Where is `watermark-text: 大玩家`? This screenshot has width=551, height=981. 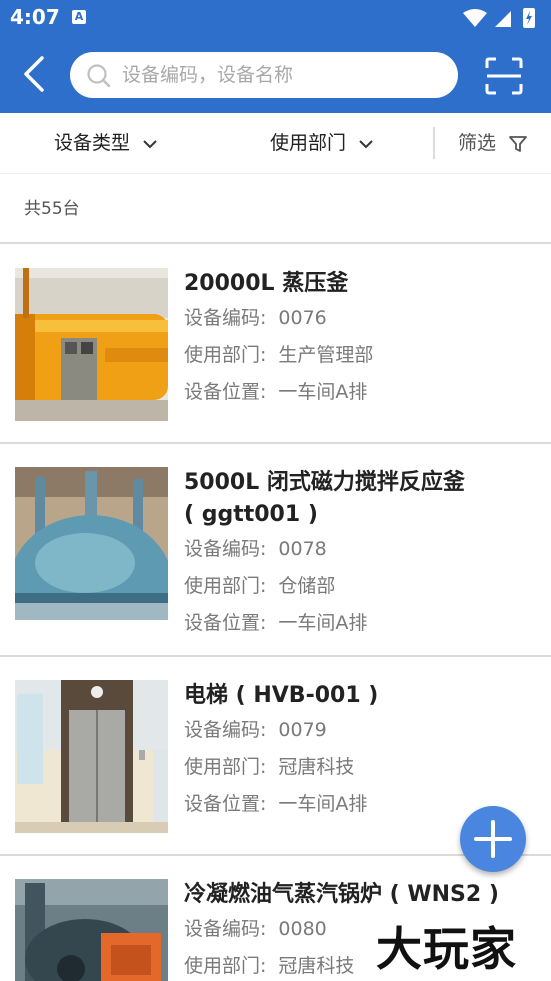
watermark-text: 大玩家 is located at coordinates (446, 949).